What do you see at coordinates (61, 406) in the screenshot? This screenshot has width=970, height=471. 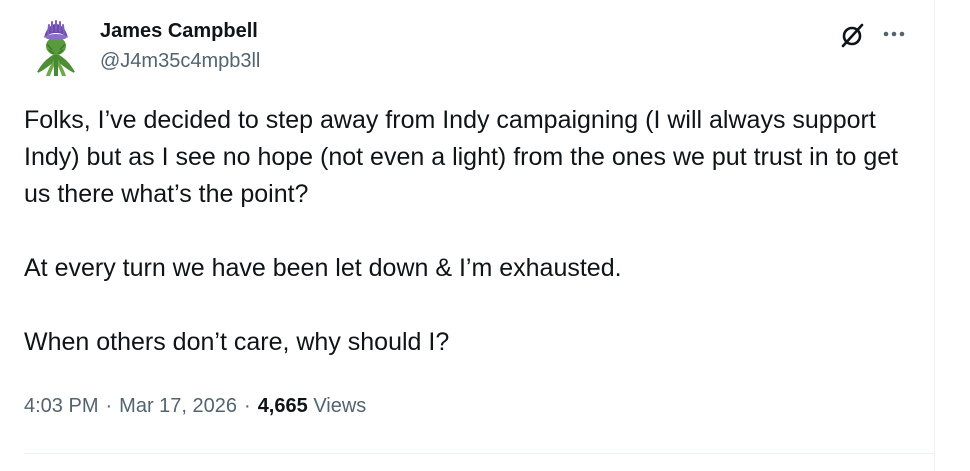 I see `tweet-time: 4:03 PM` at bounding box center [61, 406].